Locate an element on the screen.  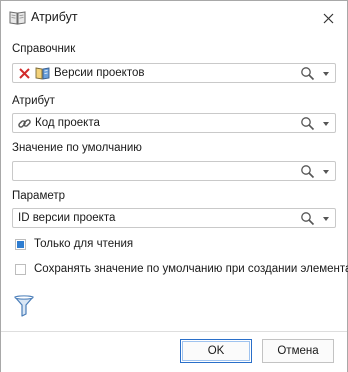
attribute-label: Атрибут is located at coordinates (33, 101).